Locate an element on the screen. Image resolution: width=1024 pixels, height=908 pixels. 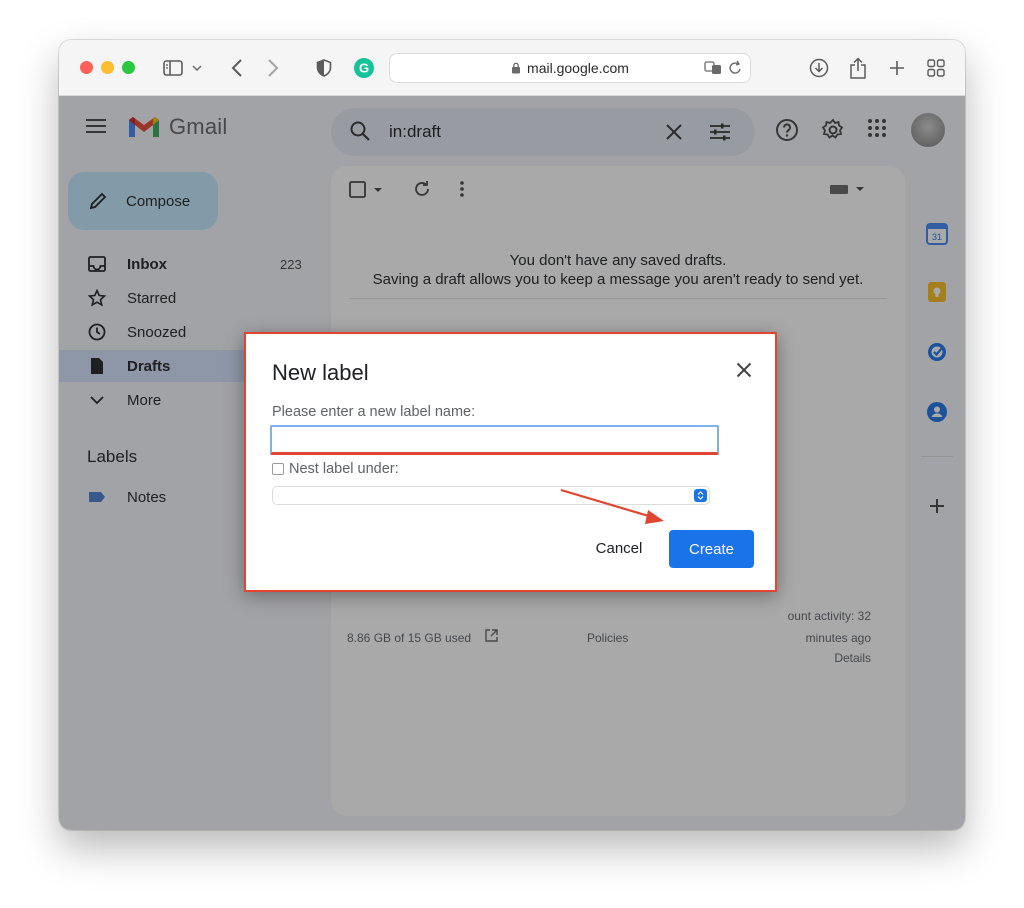
downloads-icon is located at coordinates (819, 68).